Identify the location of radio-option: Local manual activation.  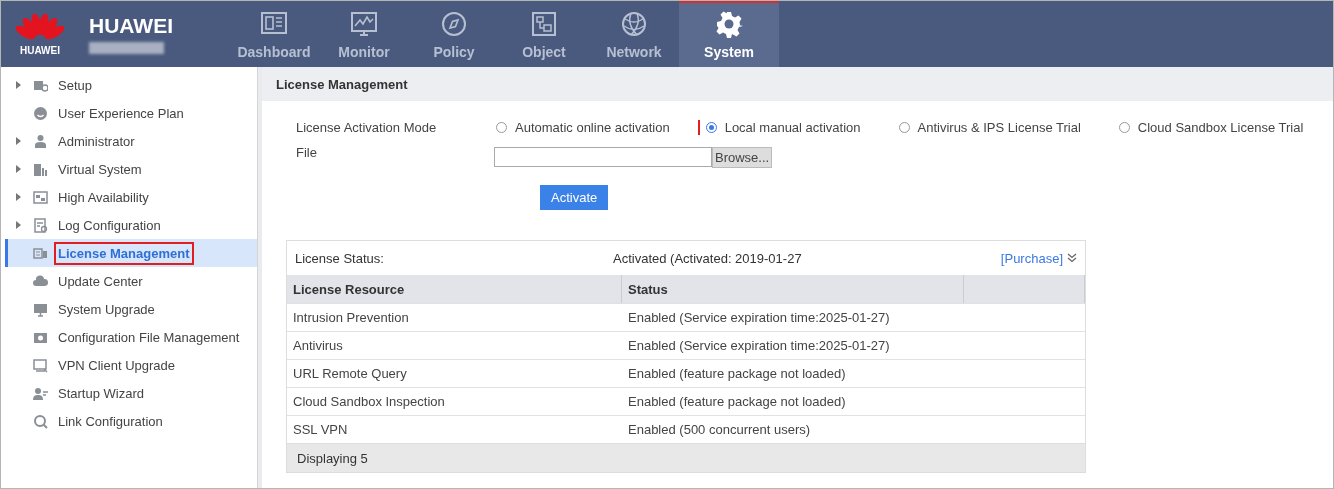
(779, 127).